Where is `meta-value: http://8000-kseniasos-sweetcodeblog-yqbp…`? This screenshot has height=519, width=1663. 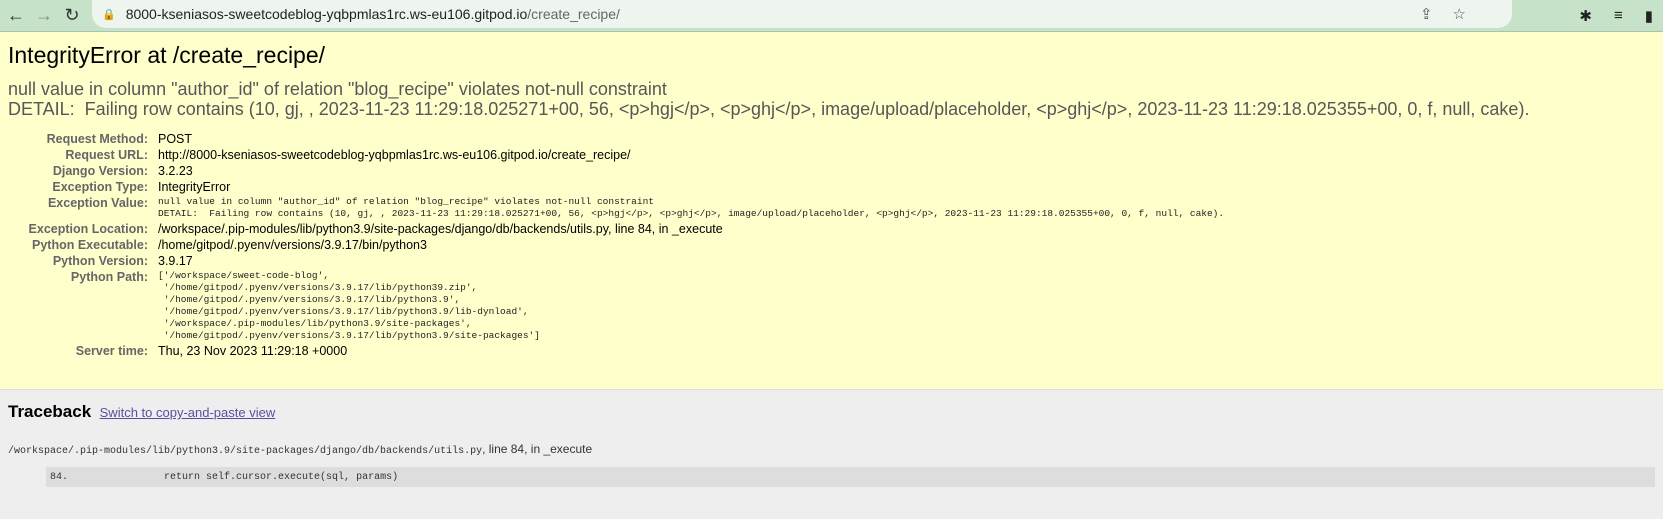 meta-value: http://8000-kseniasos-sweetcodeblog-yqbp… is located at coordinates (394, 155).